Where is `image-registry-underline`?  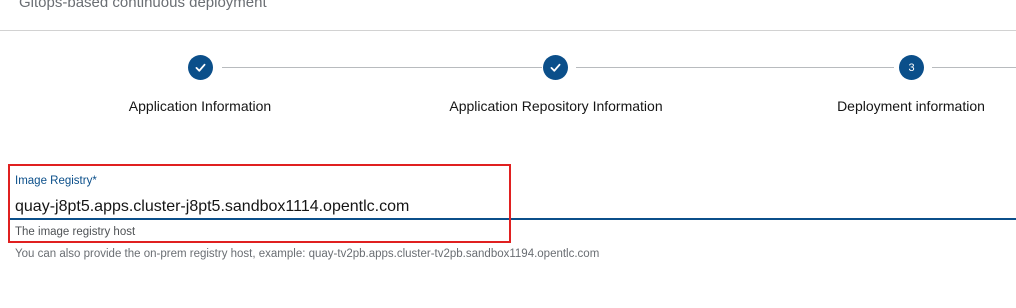 image-registry-underline is located at coordinates (512, 219).